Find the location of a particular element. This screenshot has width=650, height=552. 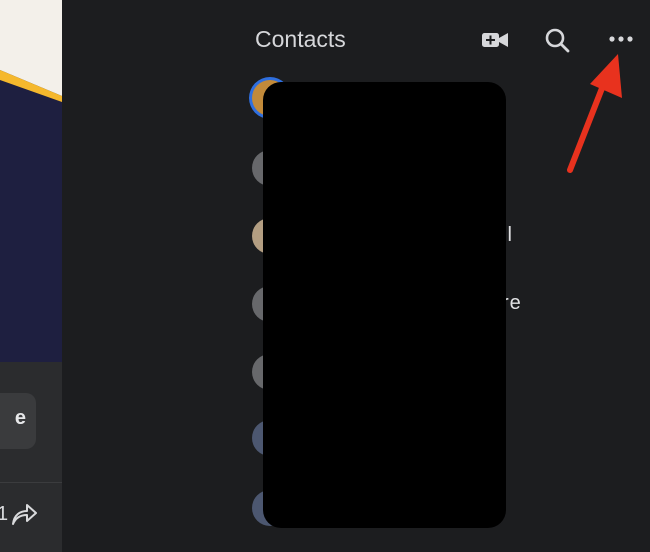

annotation-arrow-icon is located at coordinates (594, 113).